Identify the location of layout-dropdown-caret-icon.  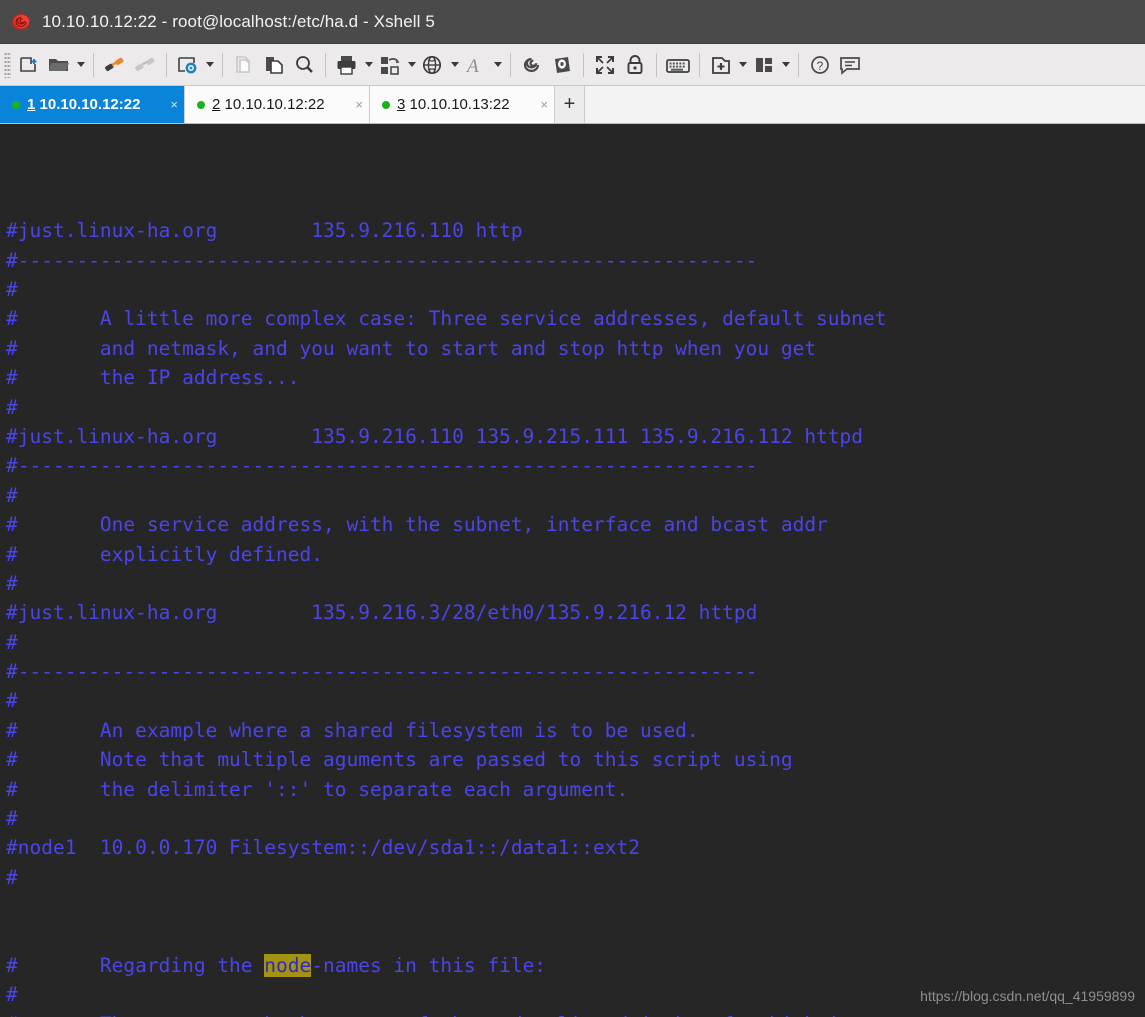
(785, 65).